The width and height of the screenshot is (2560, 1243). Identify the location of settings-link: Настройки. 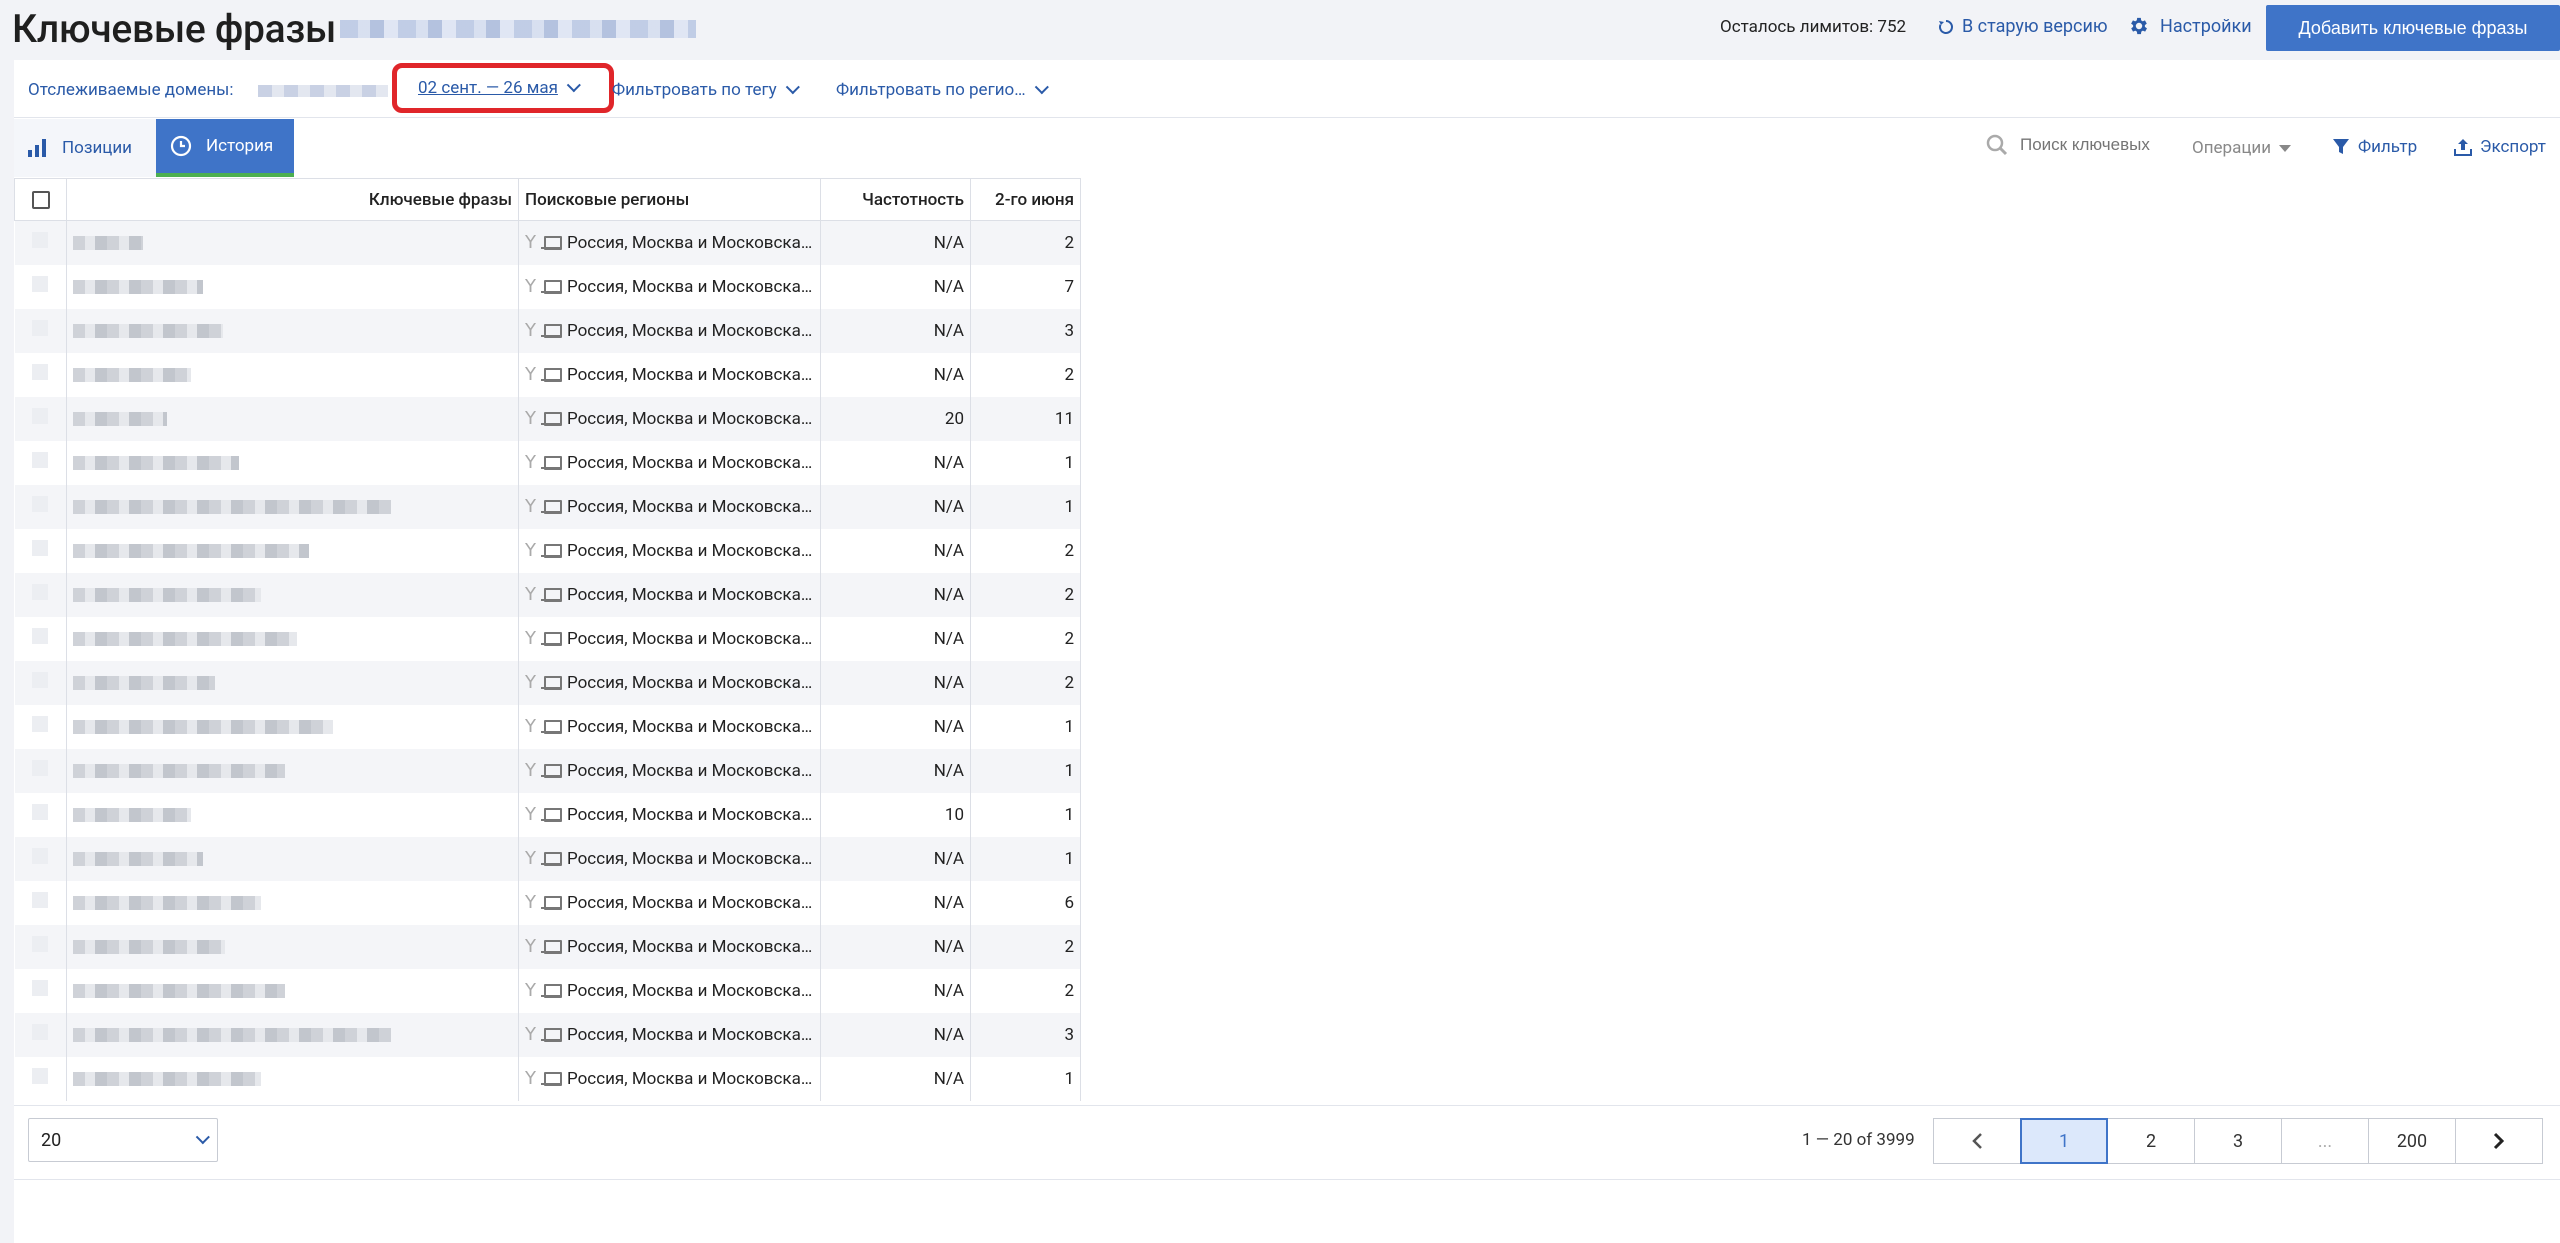
(2190, 26).